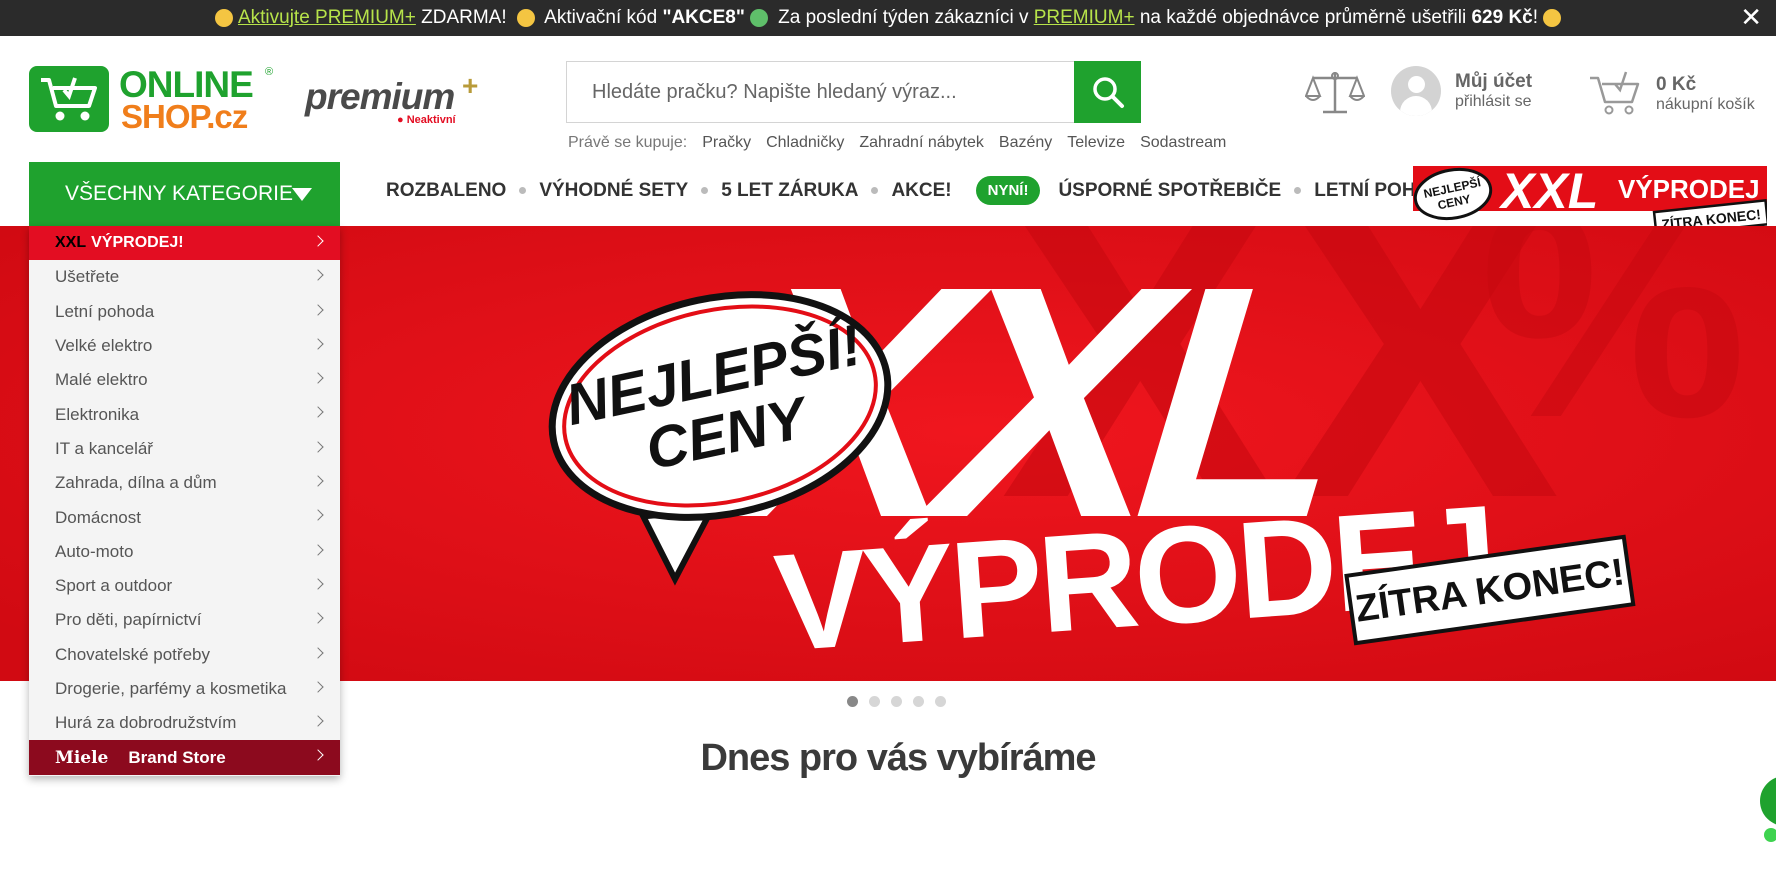  I want to click on sidebar-item-label: Sport a outdoor, so click(114, 586).